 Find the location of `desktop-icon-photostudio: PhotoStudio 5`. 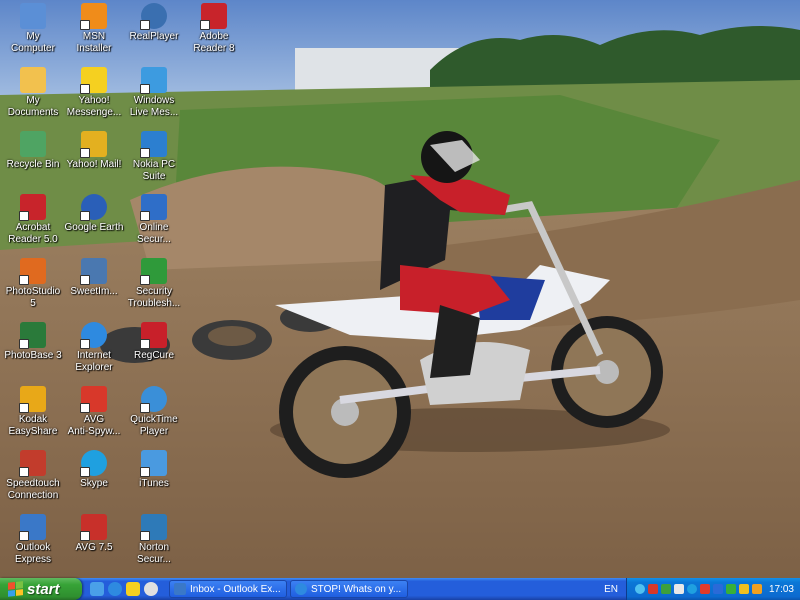

desktop-icon-photostudio: PhotoStudio 5 is located at coordinates (33, 284).